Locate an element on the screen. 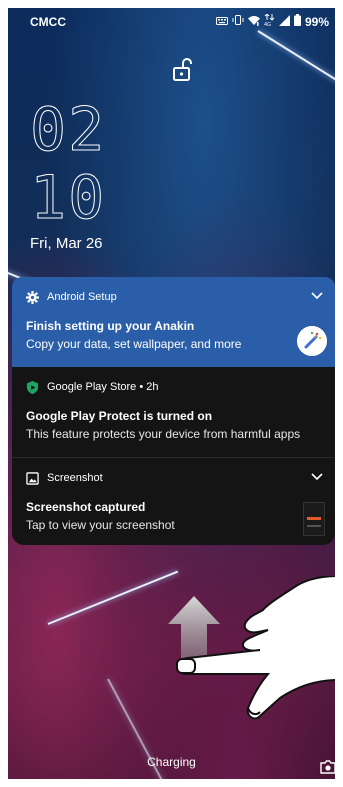 This screenshot has width=343, height=787. screenshot-thumbnail is located at coordinates (314, 519).